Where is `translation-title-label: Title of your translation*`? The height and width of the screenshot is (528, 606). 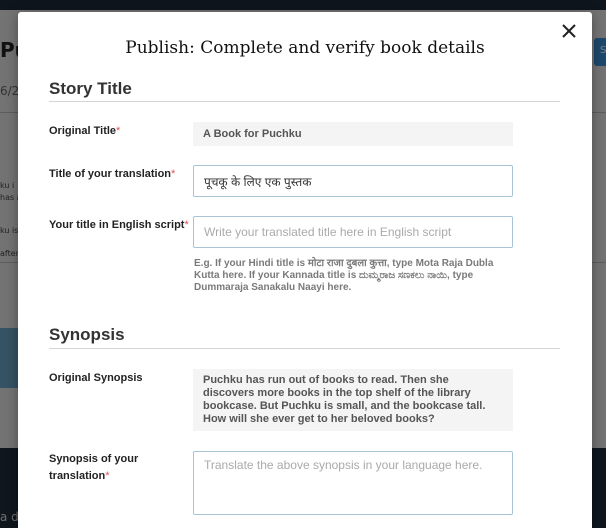
translation-title-label: Title of your translation* is located at coordinates (112, 174).